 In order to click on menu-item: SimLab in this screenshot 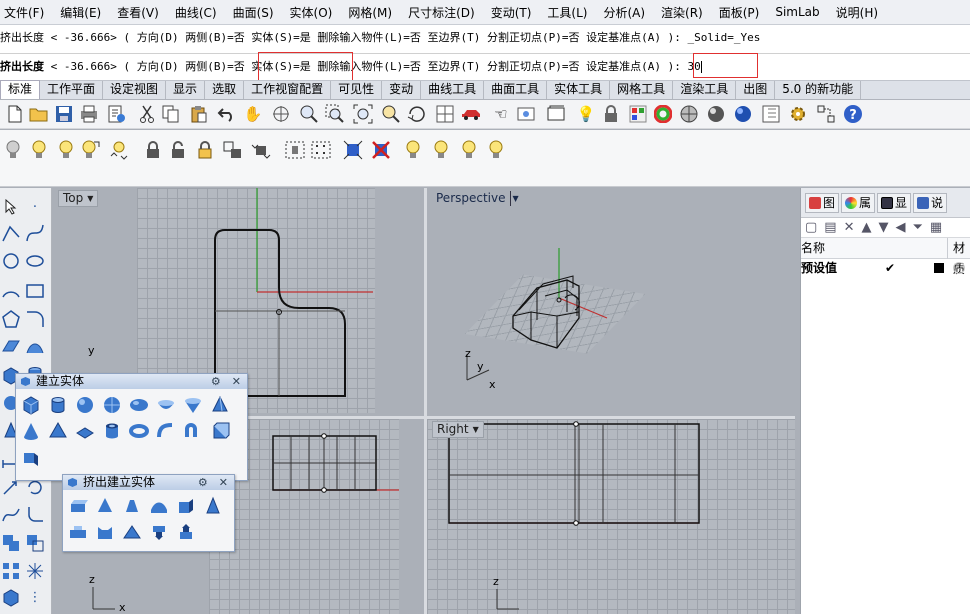, I will do `click(797, 12)`.